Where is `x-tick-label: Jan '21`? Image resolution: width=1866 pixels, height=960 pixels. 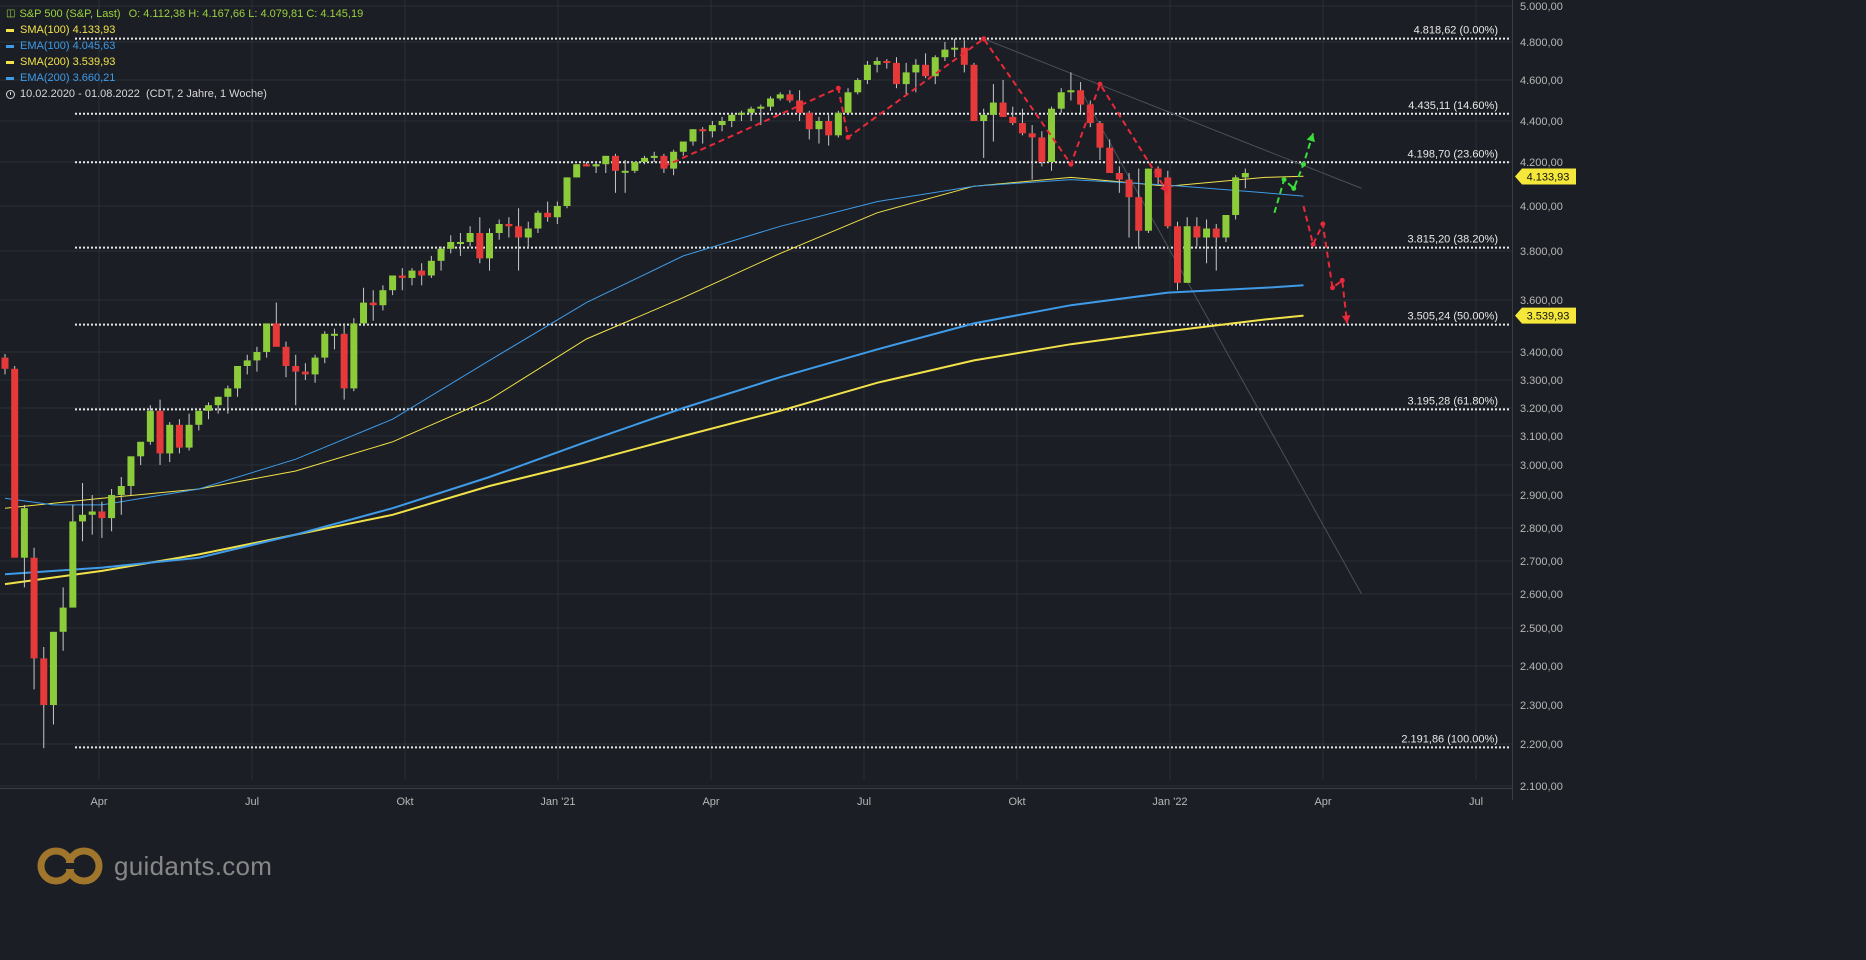
x-tick-label: Jan '21 is located at coordinates (557, 802).